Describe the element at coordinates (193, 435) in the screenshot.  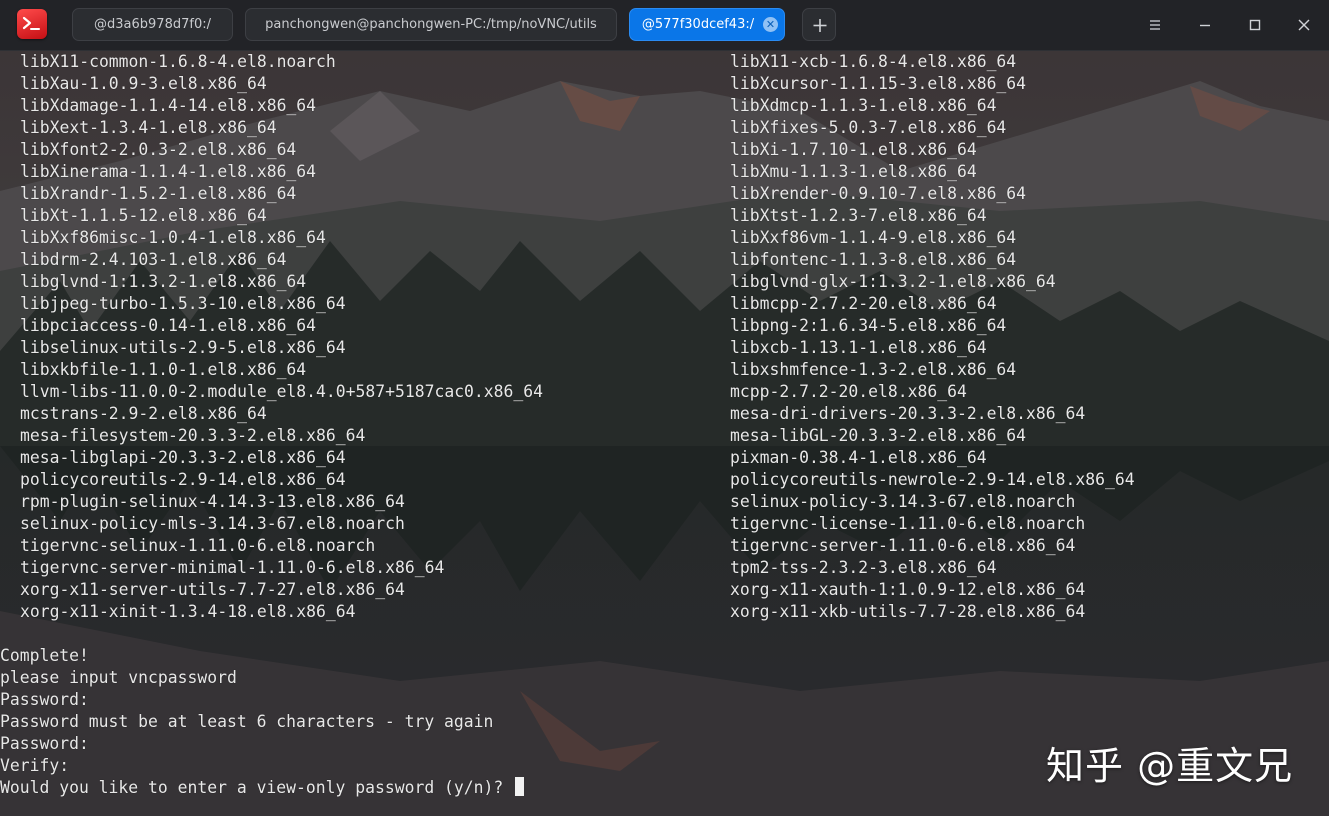
I see `package-item: mesa-filesystem-20.3.3-2.el8.x86_64` at that location.